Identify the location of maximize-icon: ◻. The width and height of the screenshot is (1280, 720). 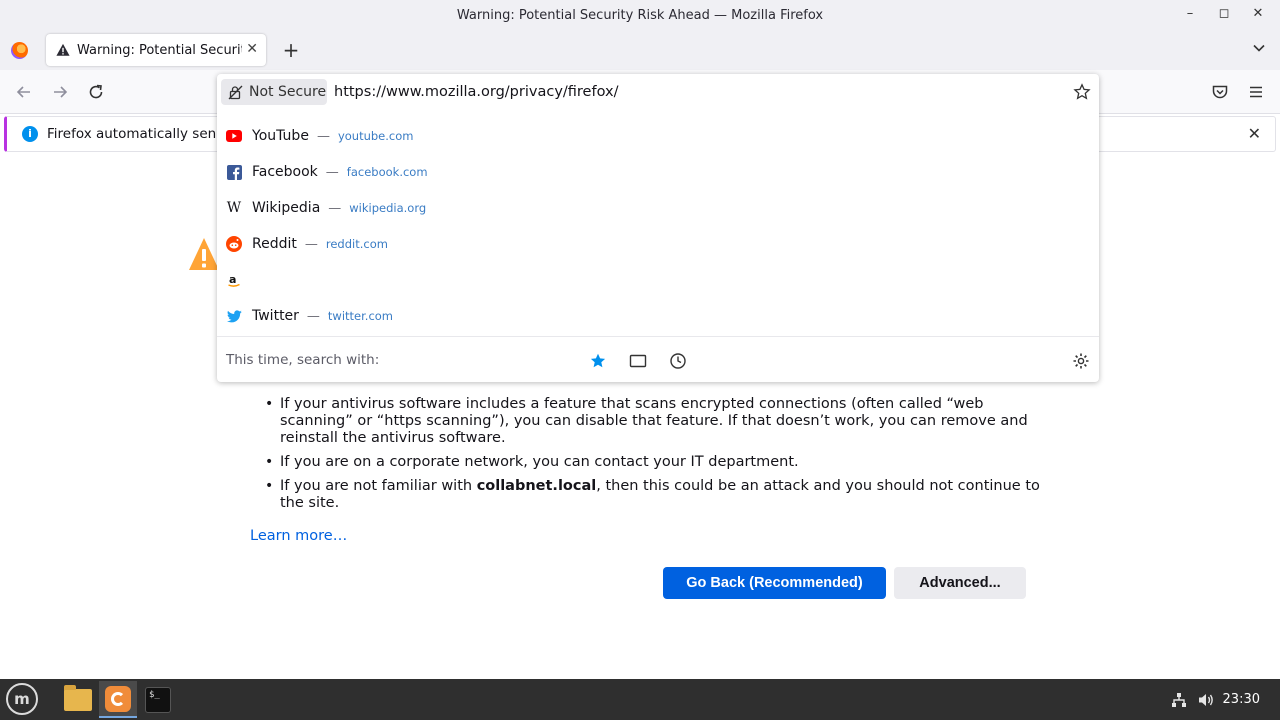
(1224, 14).